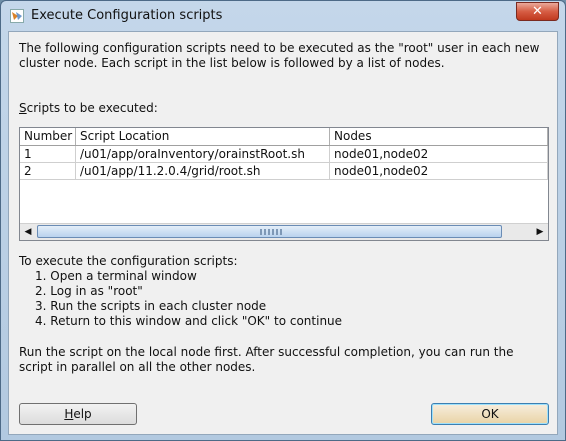 The height and width of the screenshot is (441, 566). I want to click on column-header-nodes: Nodes, so click(439, 136).